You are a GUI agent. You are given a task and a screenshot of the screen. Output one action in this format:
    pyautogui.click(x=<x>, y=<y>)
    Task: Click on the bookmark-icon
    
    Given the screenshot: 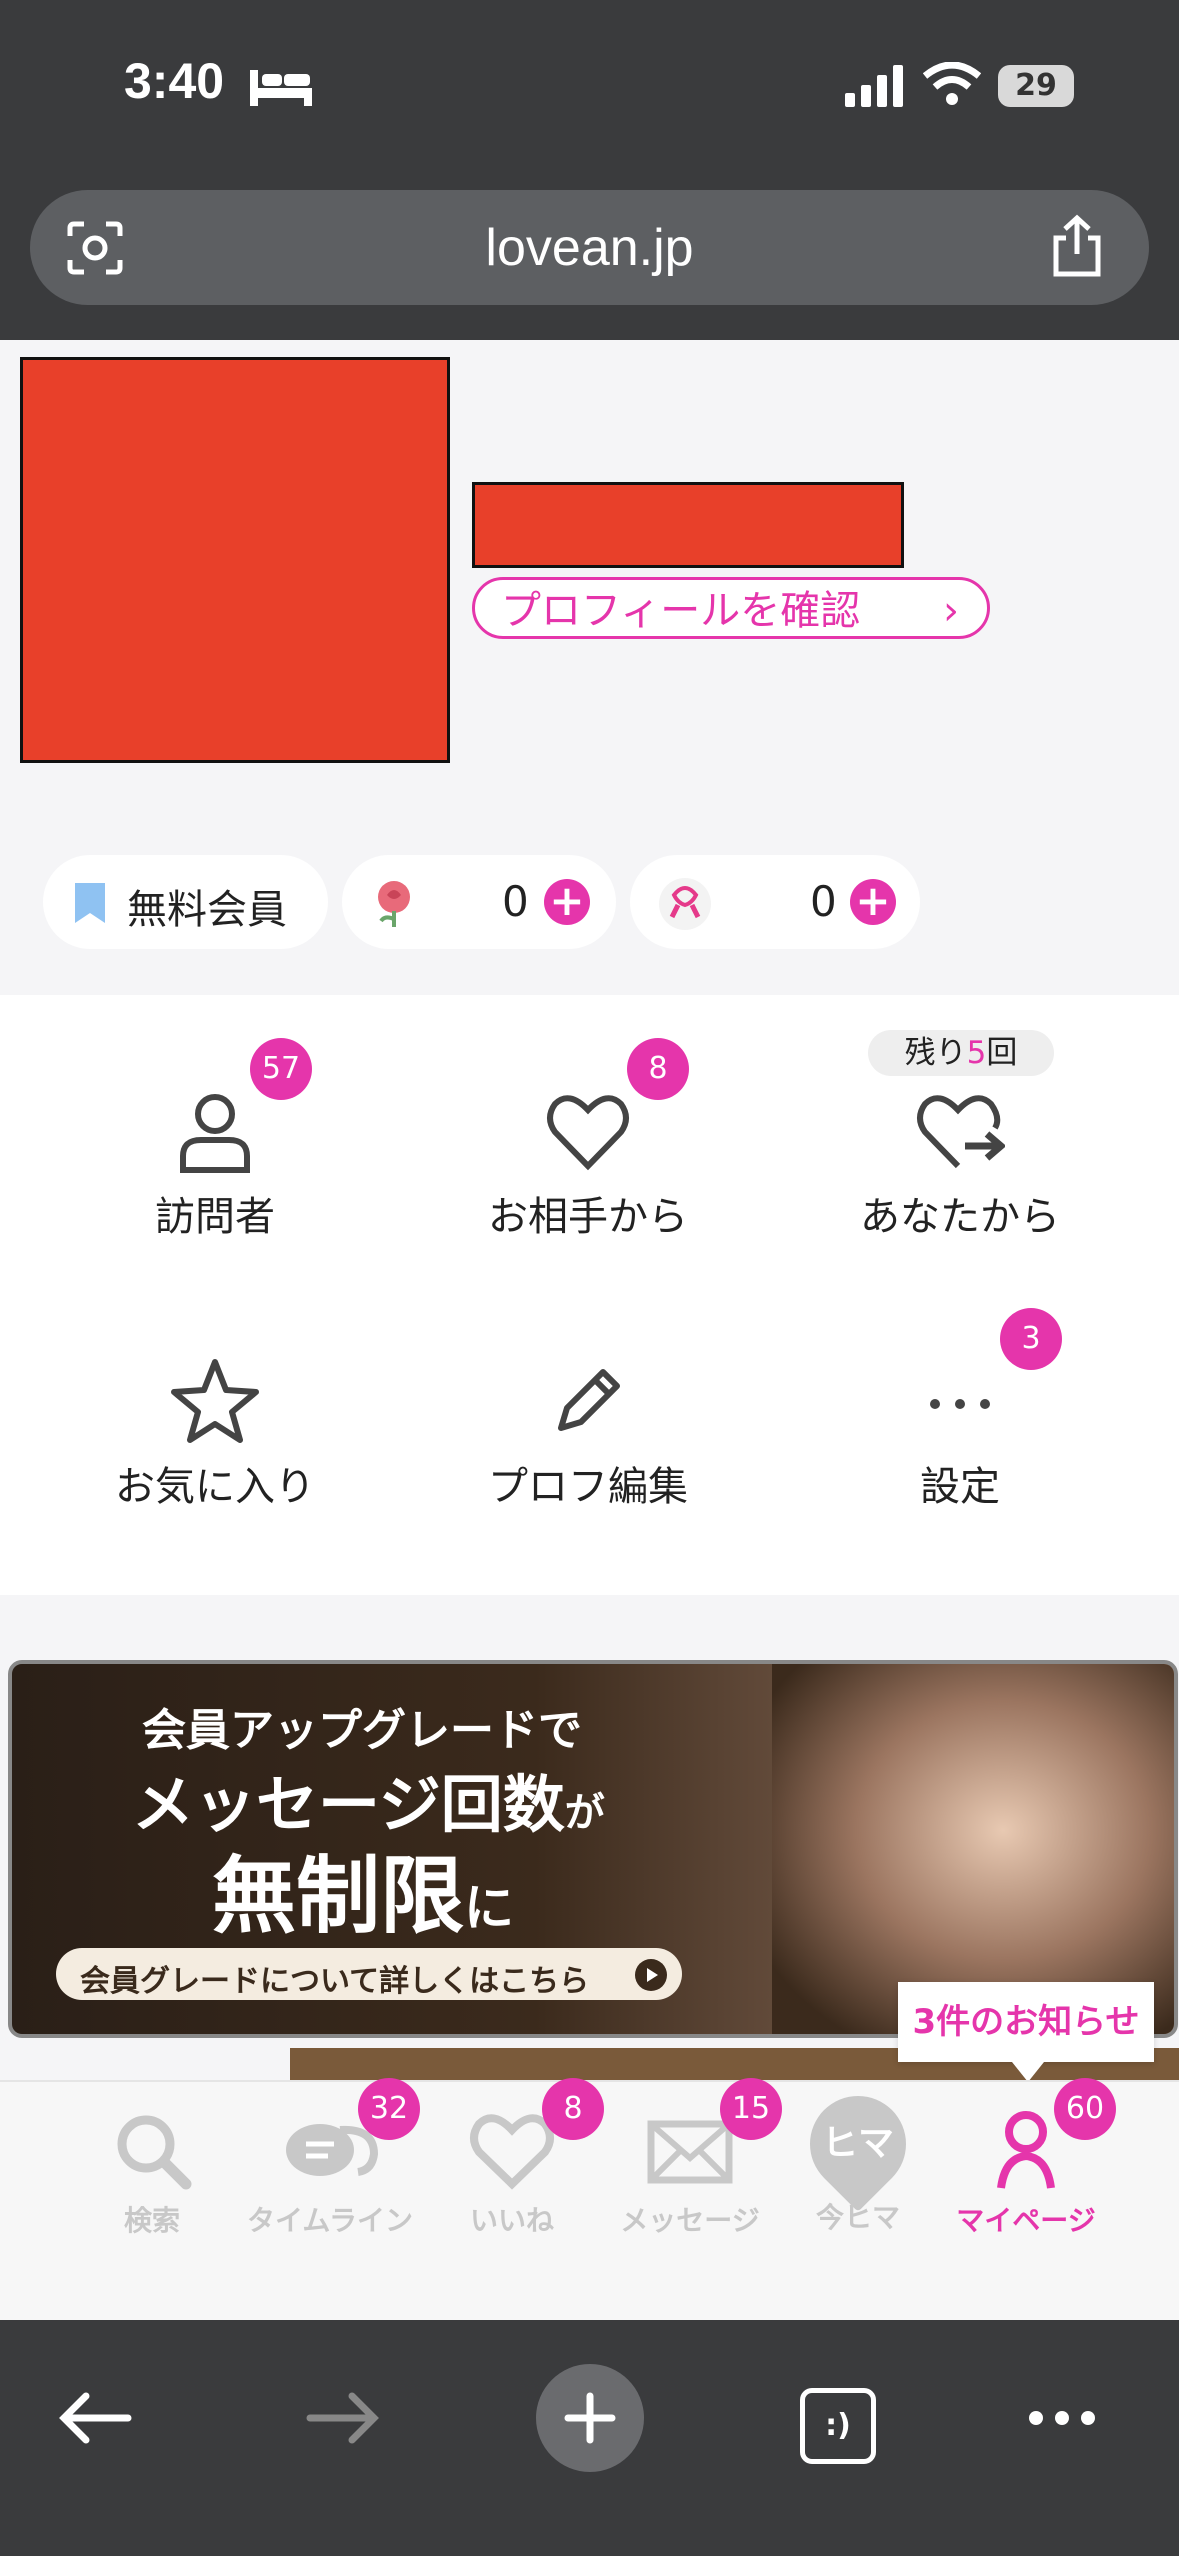 What is the action you would take?
    pyautogui.click(x=90, y=903)
    